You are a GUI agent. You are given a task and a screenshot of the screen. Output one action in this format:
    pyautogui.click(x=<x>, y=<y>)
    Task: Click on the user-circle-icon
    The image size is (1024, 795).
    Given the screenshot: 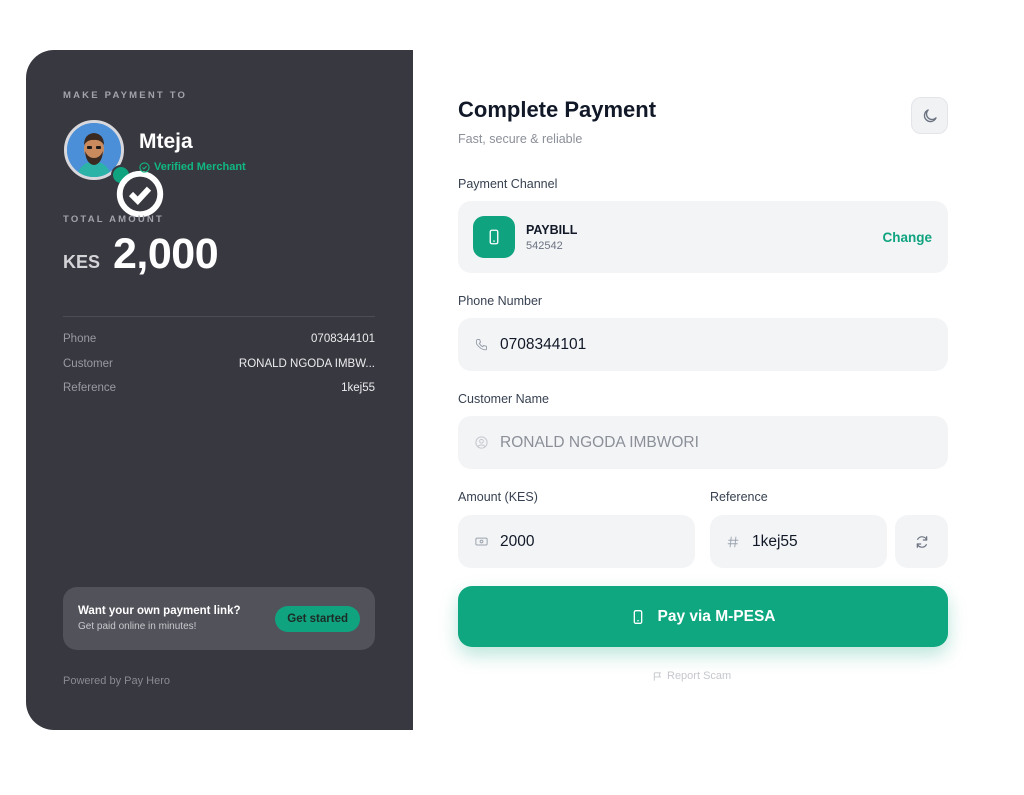 What is the action you would take?
    pyautogui.click(x=481, y=443)
    